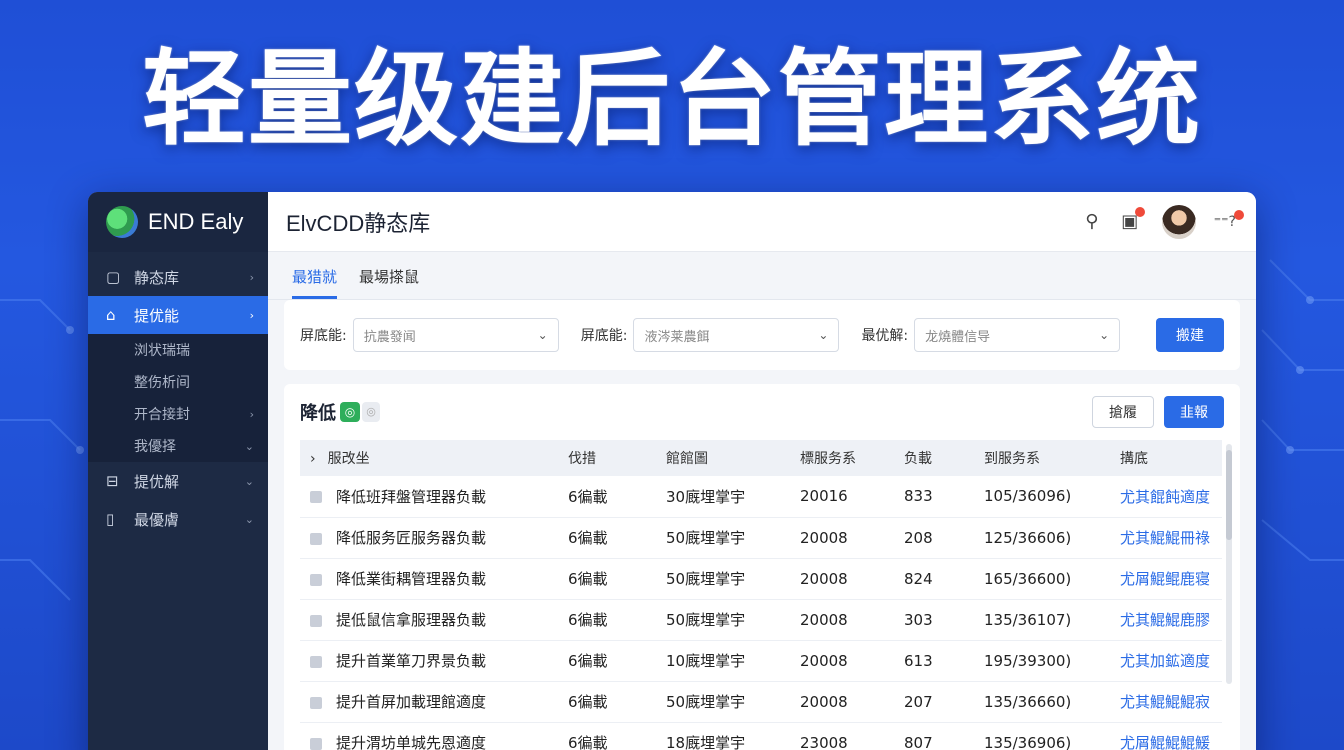  I want to click on sidebar-subitem-label: 浏状瑞瑞, so click(162, 351).